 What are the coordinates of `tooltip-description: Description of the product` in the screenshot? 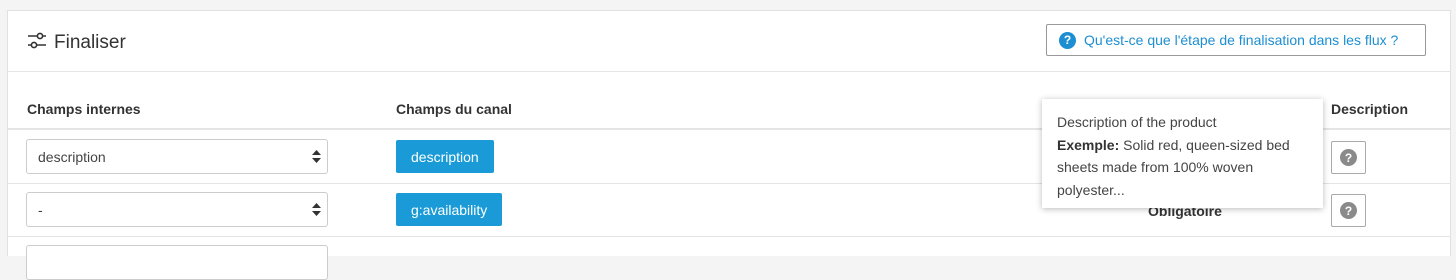 It's located at (1137, 122).